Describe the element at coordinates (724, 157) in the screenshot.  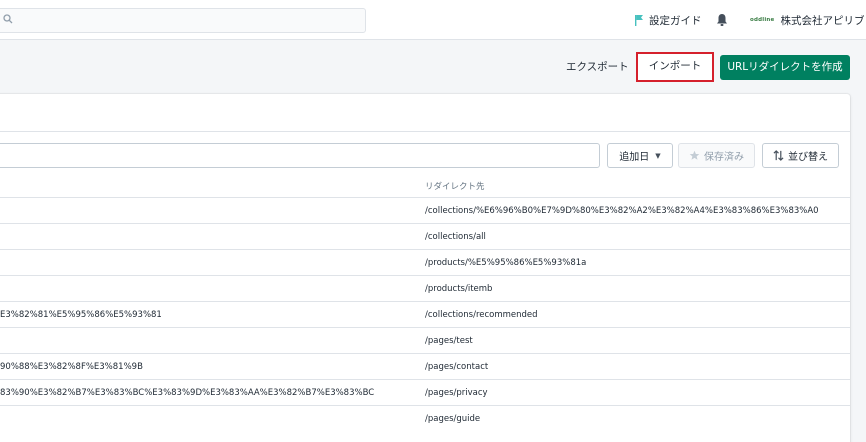
I see `saved-label: 保存済み` at that location.